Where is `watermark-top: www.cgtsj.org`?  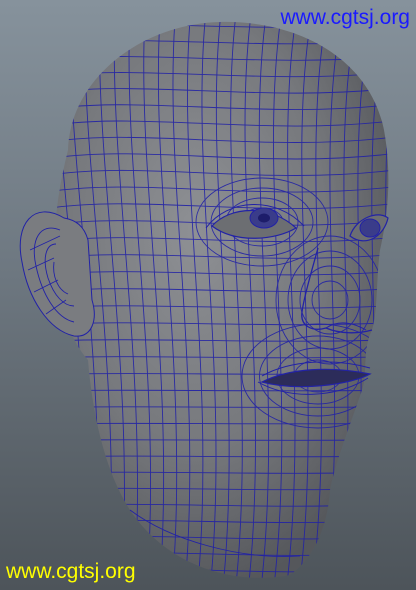
watermark-top: www.cgtsj.org is located at coordinates (345, 17).